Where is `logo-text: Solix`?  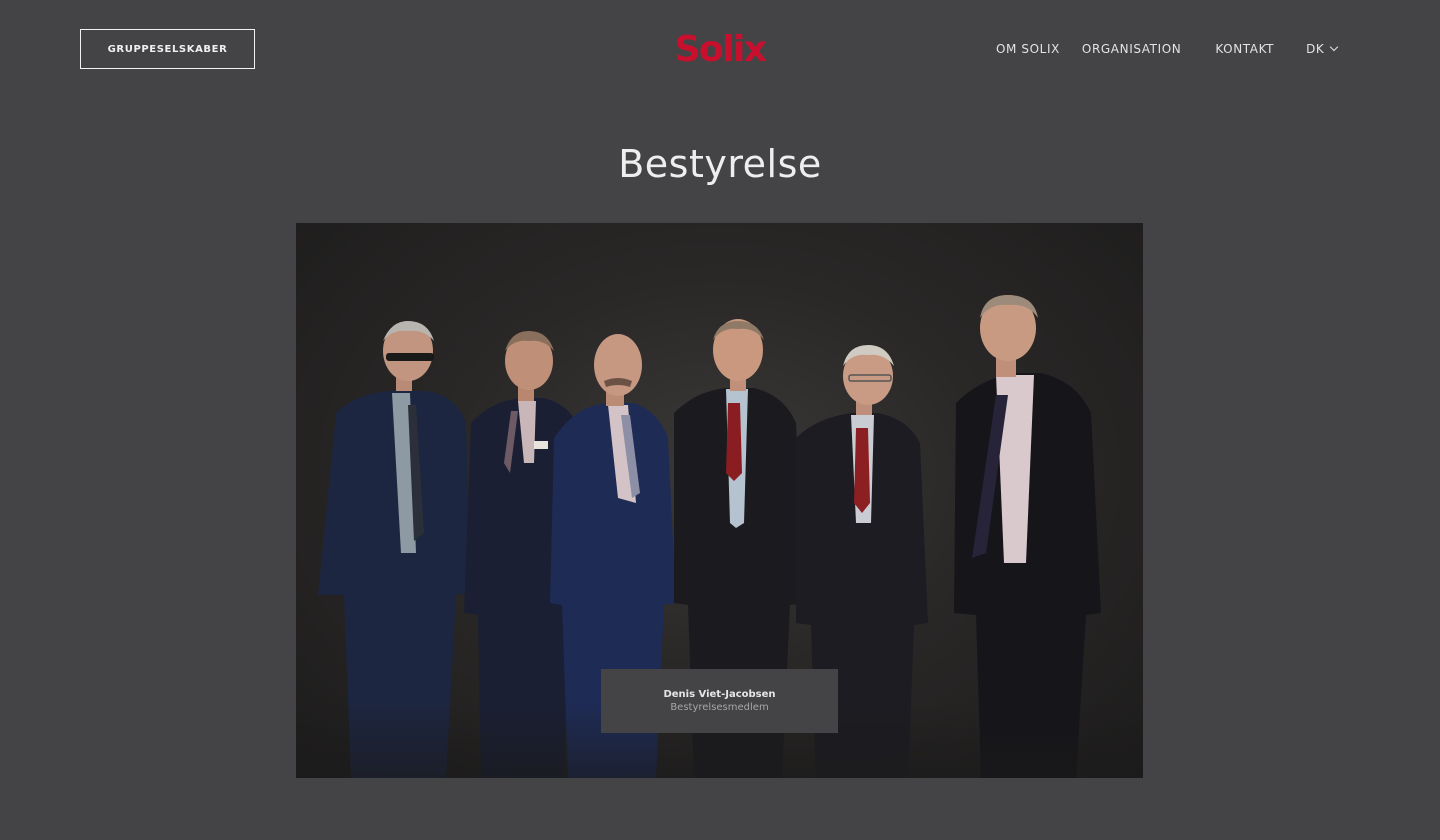
logo-text: Solix is located at coordinates (720, 49).